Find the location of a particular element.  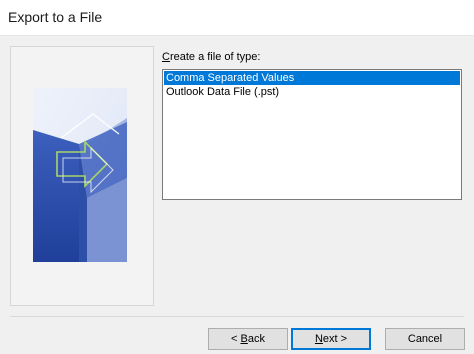

back-button-prefix: < is located at coordinates (236, 339).